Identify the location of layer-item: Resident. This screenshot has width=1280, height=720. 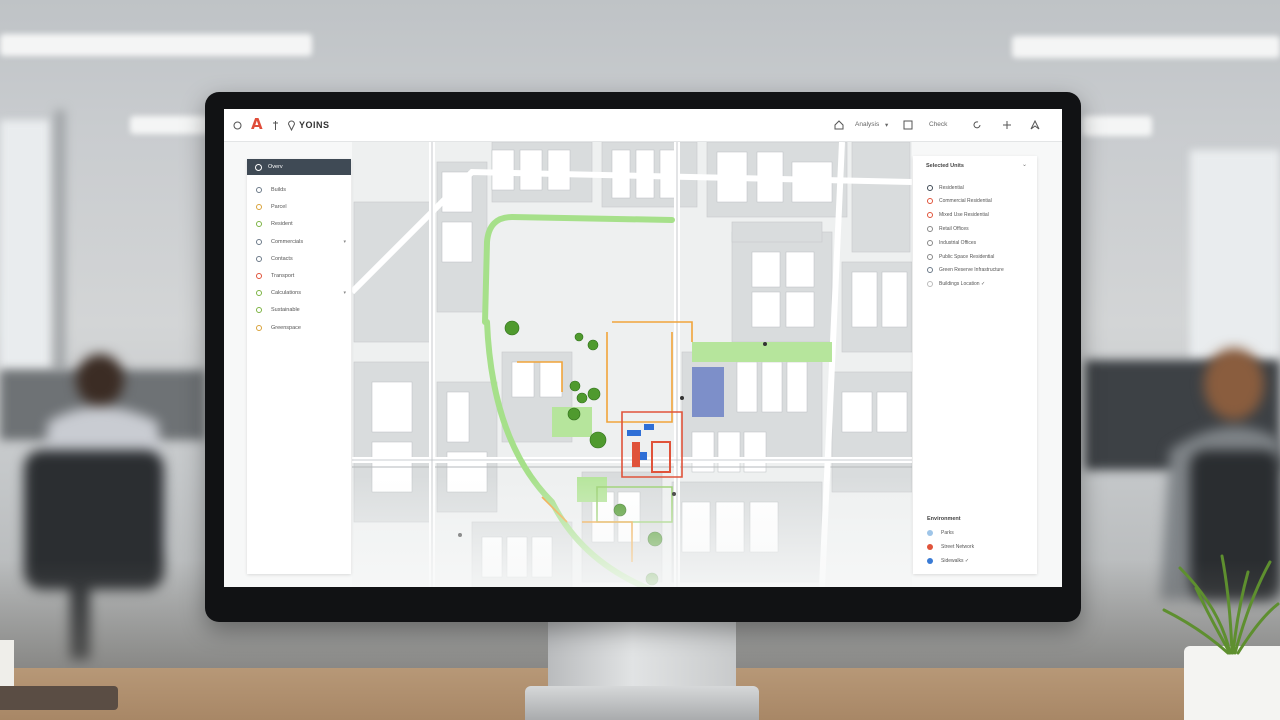
(301, 224).